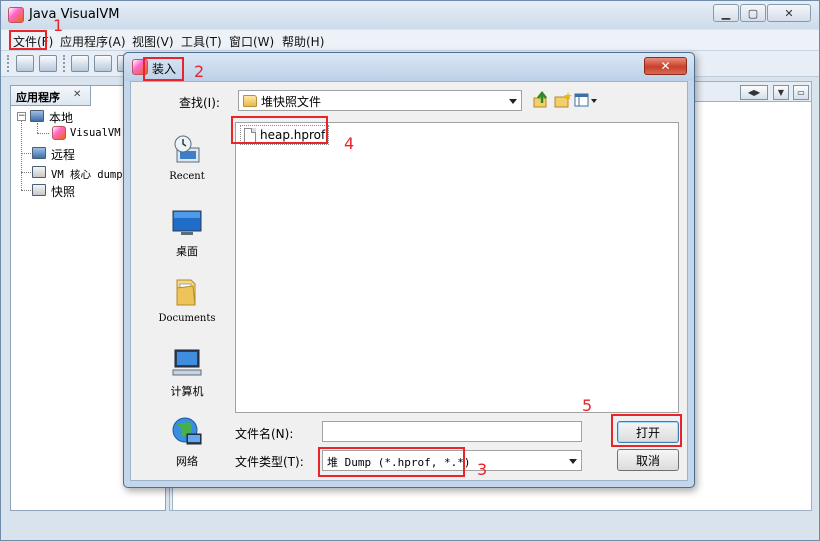 This screenshot has width=820, height=541. What do you see at coordinates (74, 14) in the screenshot?
I see `window-title: Java VisualVM` at bounding box center [74, 14].